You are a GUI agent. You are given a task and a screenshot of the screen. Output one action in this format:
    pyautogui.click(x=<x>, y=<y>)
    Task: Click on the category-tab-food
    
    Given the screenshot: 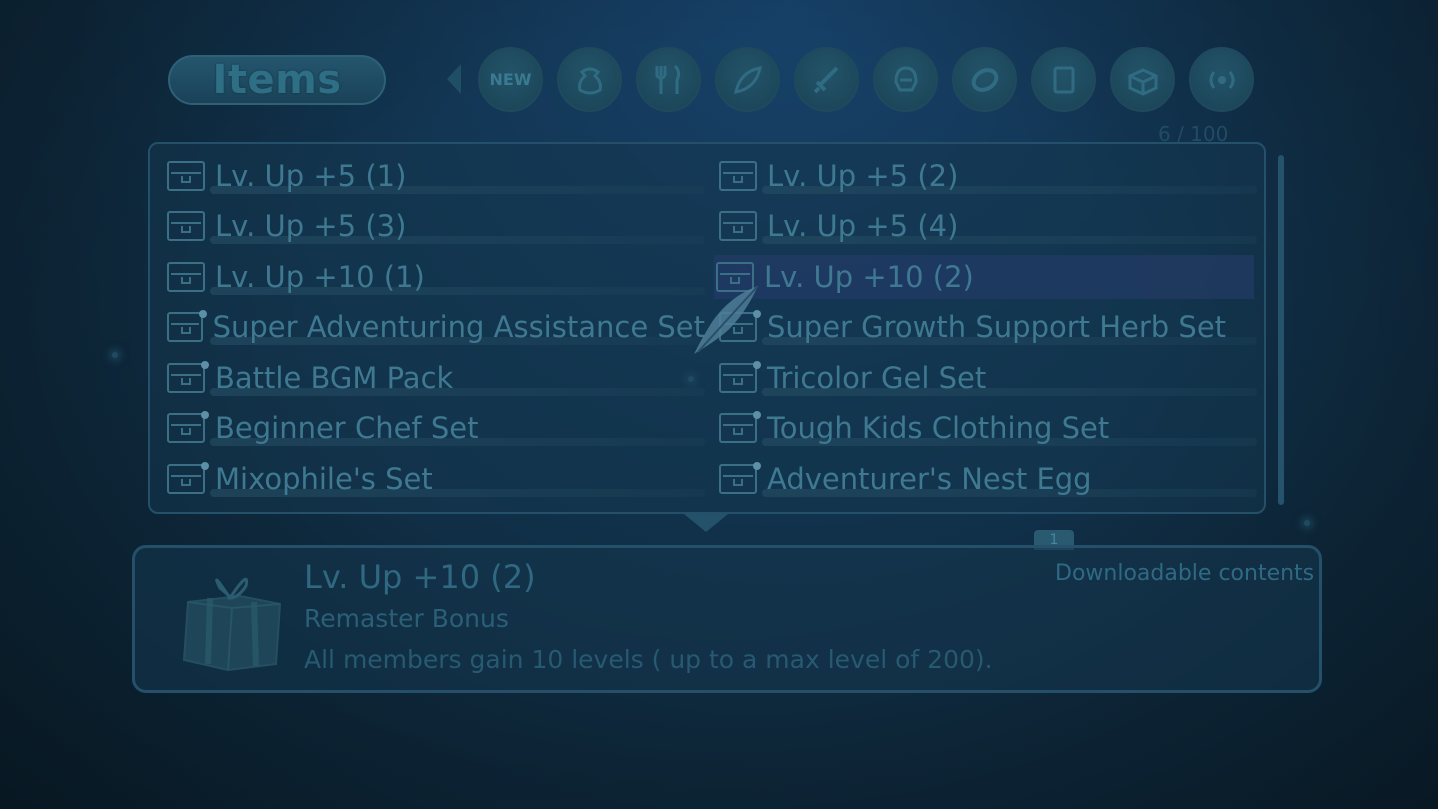 What is the action you would take?
    pyautogui.click(x=668, y=79)
    